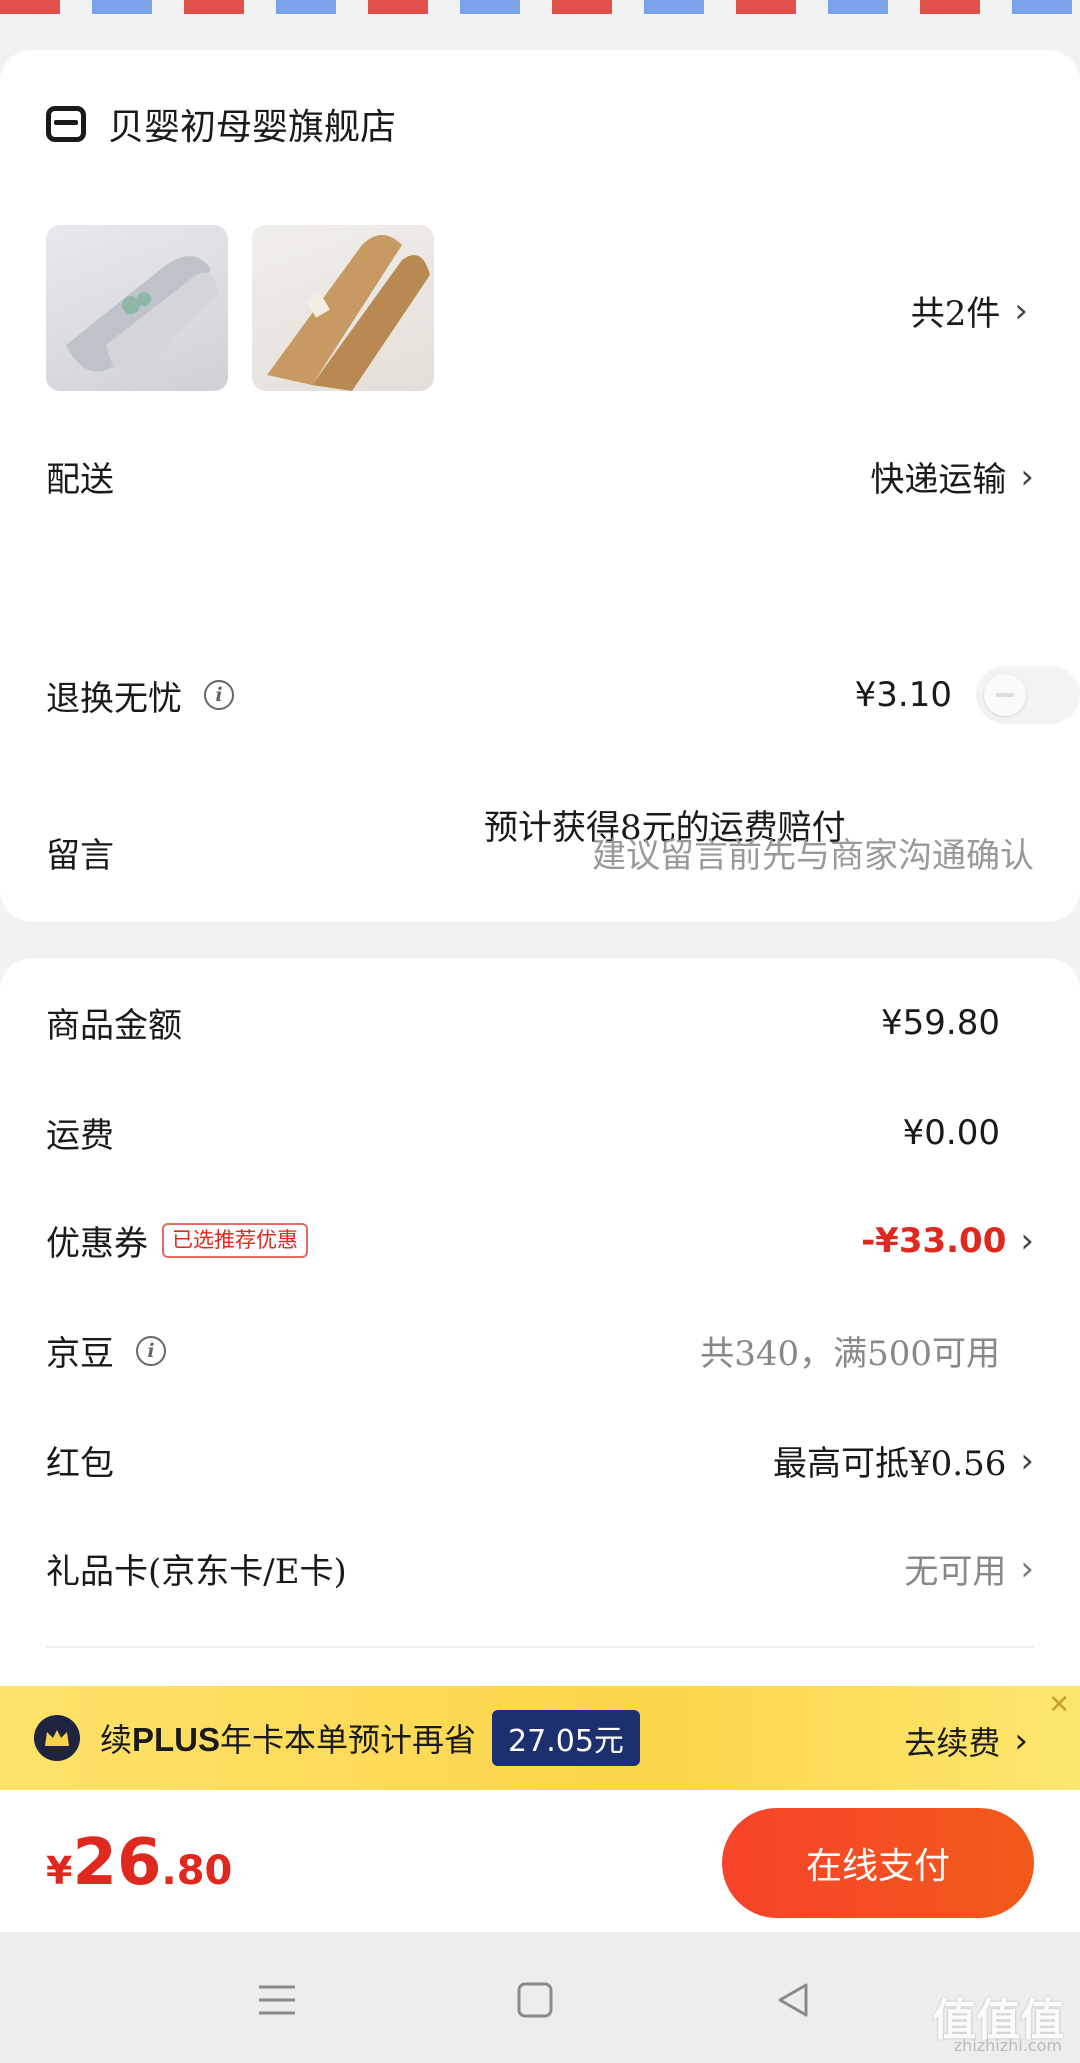 This screenshot has height=2063, width=1080. Describe the element at coordinates (235, 1240) in the screenshot. I see `coupon-badge: 已选推荐优惠` at that location.